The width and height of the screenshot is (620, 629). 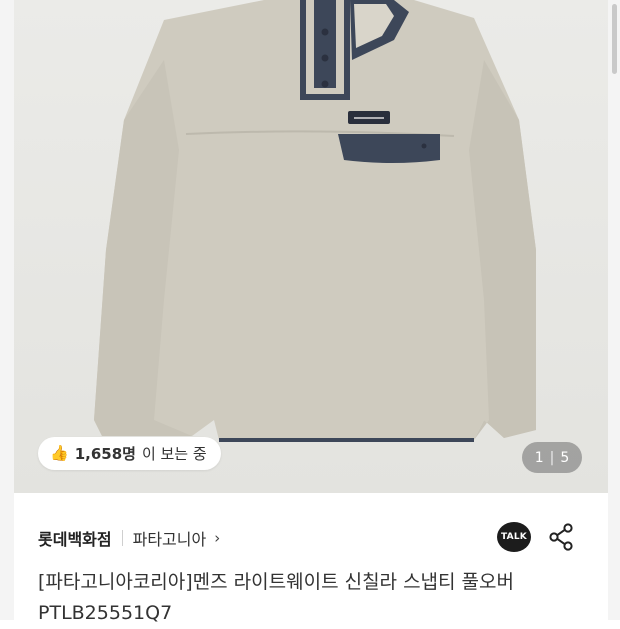 What do you see at coordinates (614, 310) in the screenshot?
I see `scrollbar-track` at bounding box center [614, 310].